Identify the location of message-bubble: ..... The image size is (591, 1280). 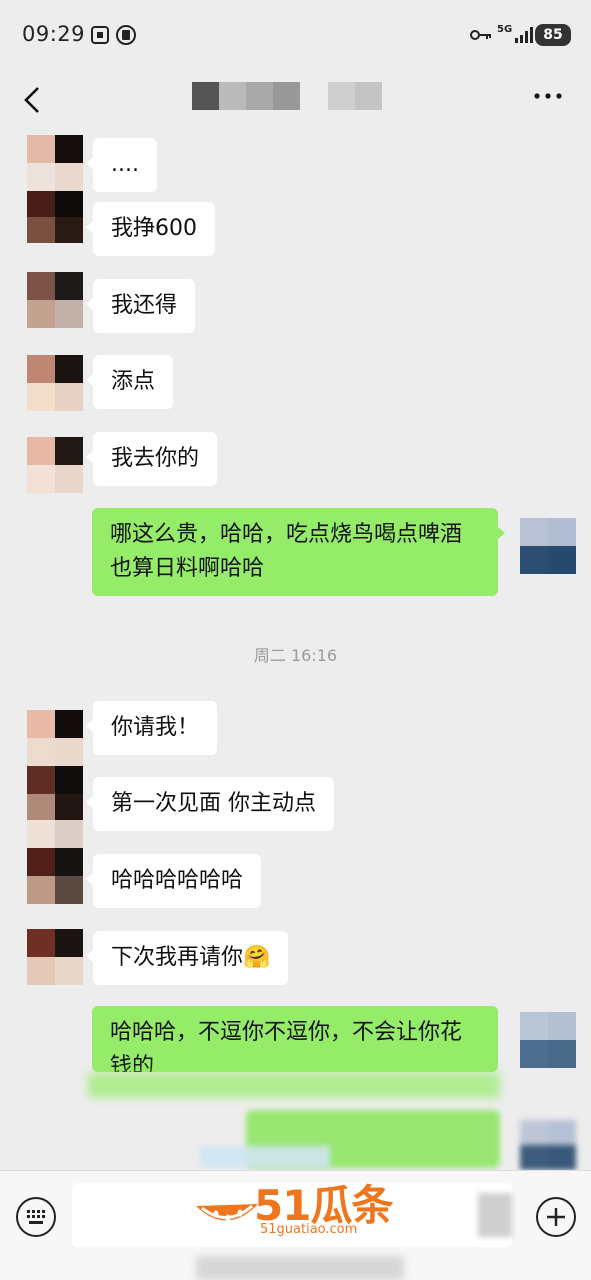
(121, 165).